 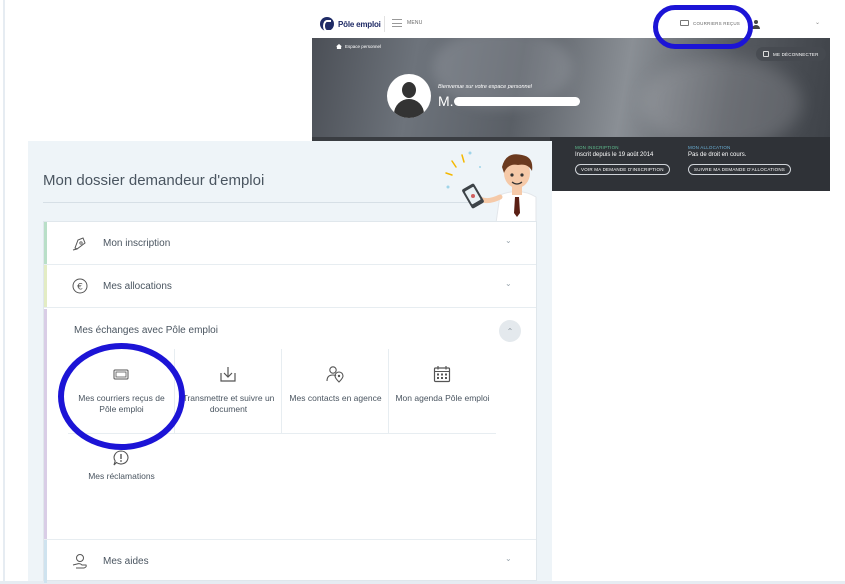 What do you see at coordinates (485, 87) in the screenshot?
I see `welcome-message: Bienvenue sur votre espace personnel` at bounding box center [485, 87].